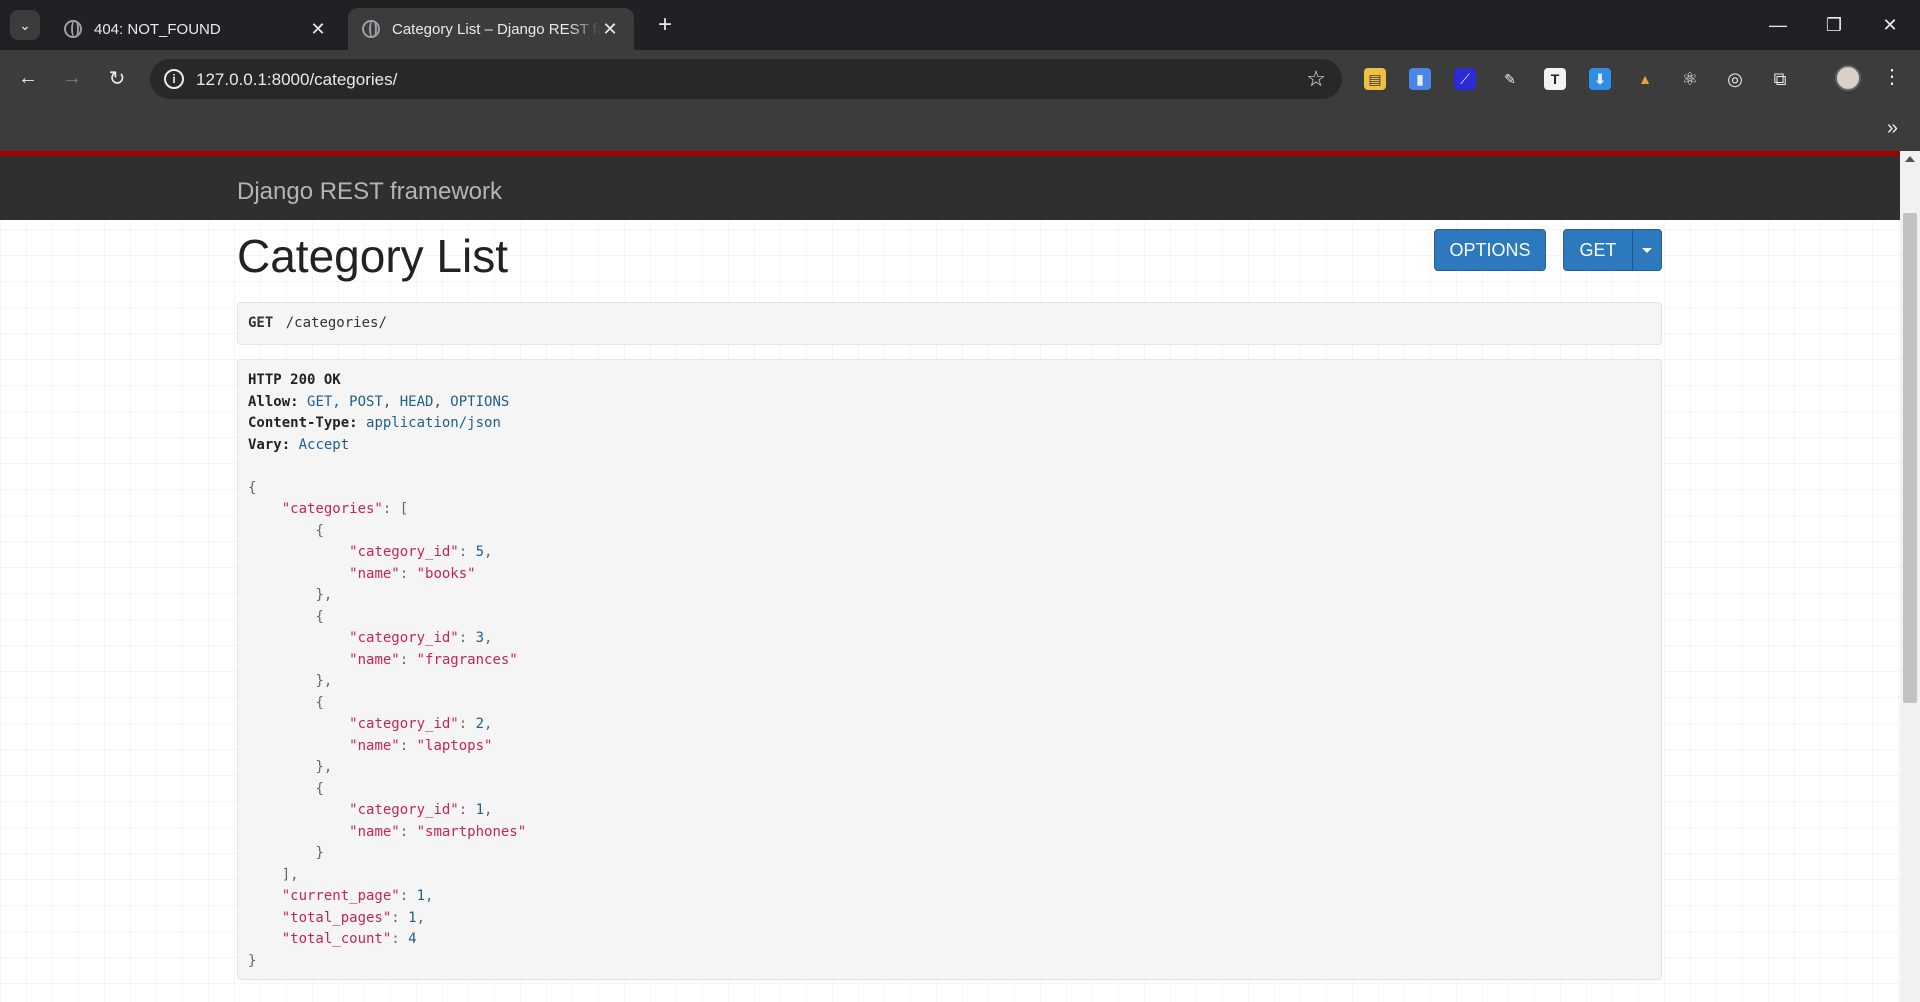  What do you see at coordinates (1848, 78) in the screenshot?
I see `profile-avatar` at bounding box center [1848, 78].